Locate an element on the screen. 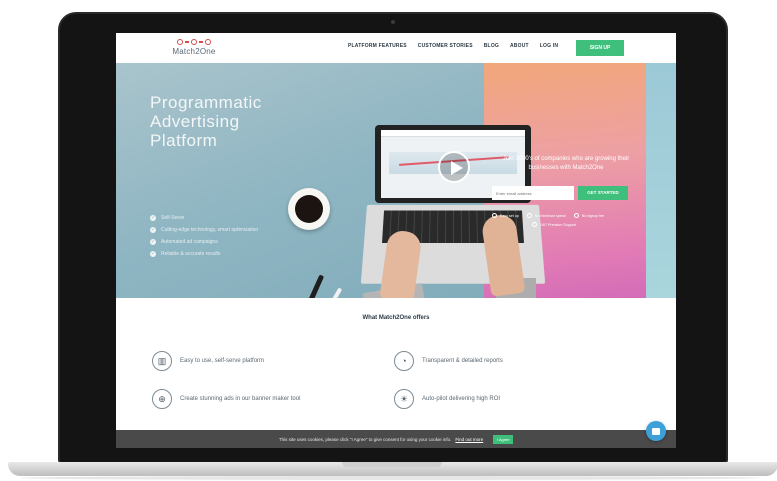  hero-title: Programmatic Advertising Platform is located at coordinates (206, 121).